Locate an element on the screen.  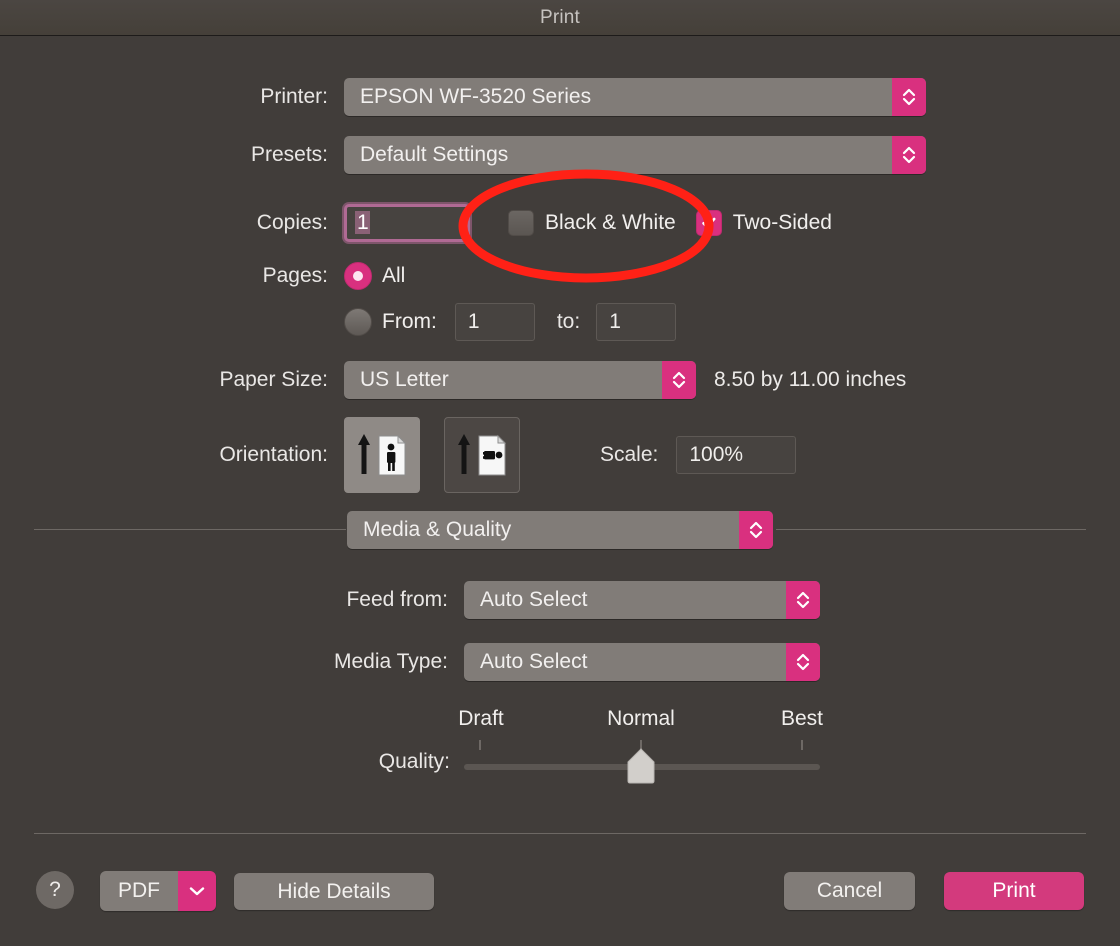
section-value: Media & Quality is located at coordinates (437, 529).